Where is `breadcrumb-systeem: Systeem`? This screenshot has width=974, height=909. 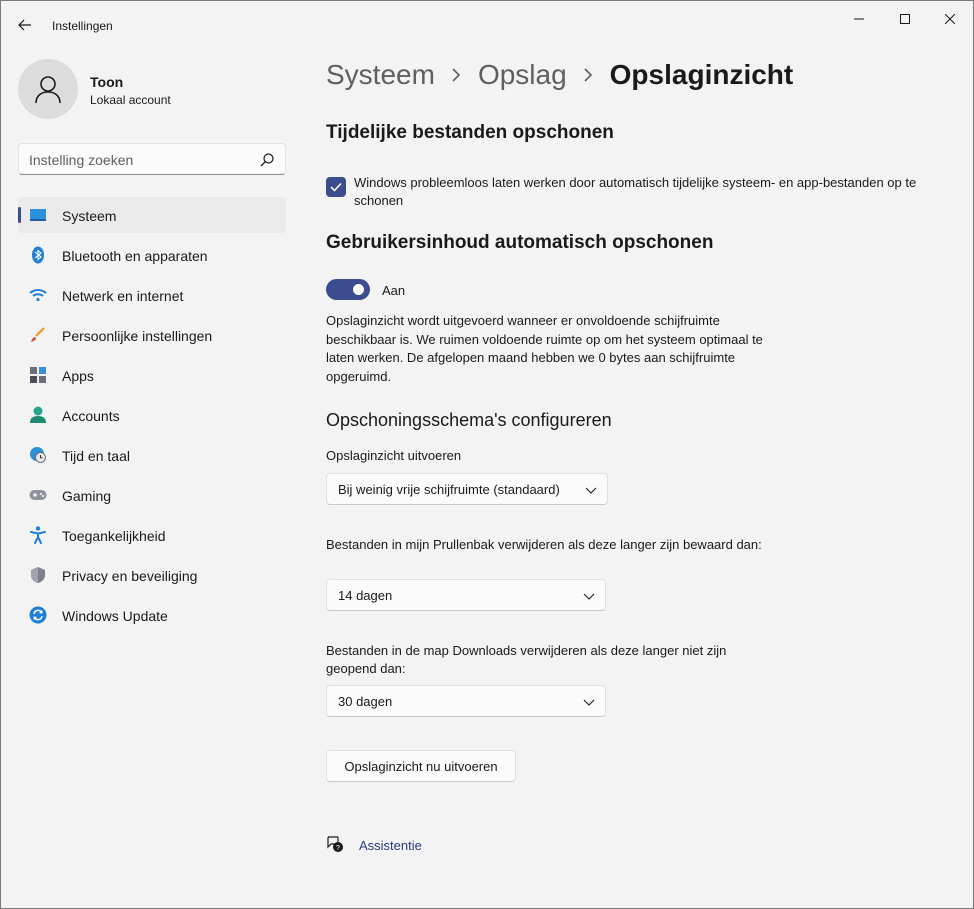 breadcrumb-systeem: Systeem is located at coordinates (380, 75).